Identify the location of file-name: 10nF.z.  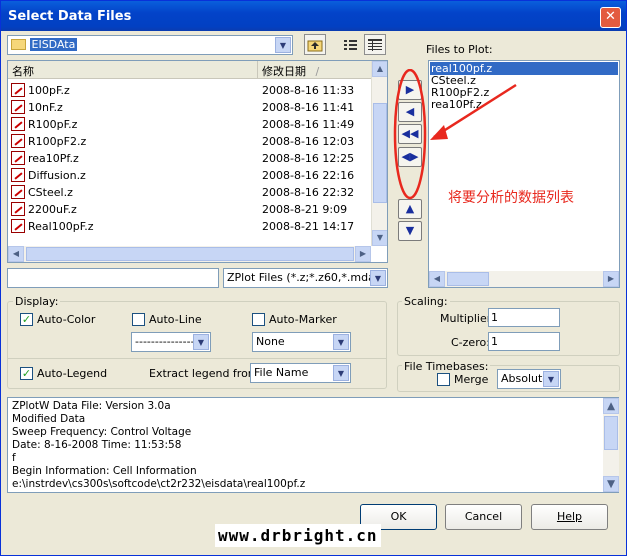
(45, 107).